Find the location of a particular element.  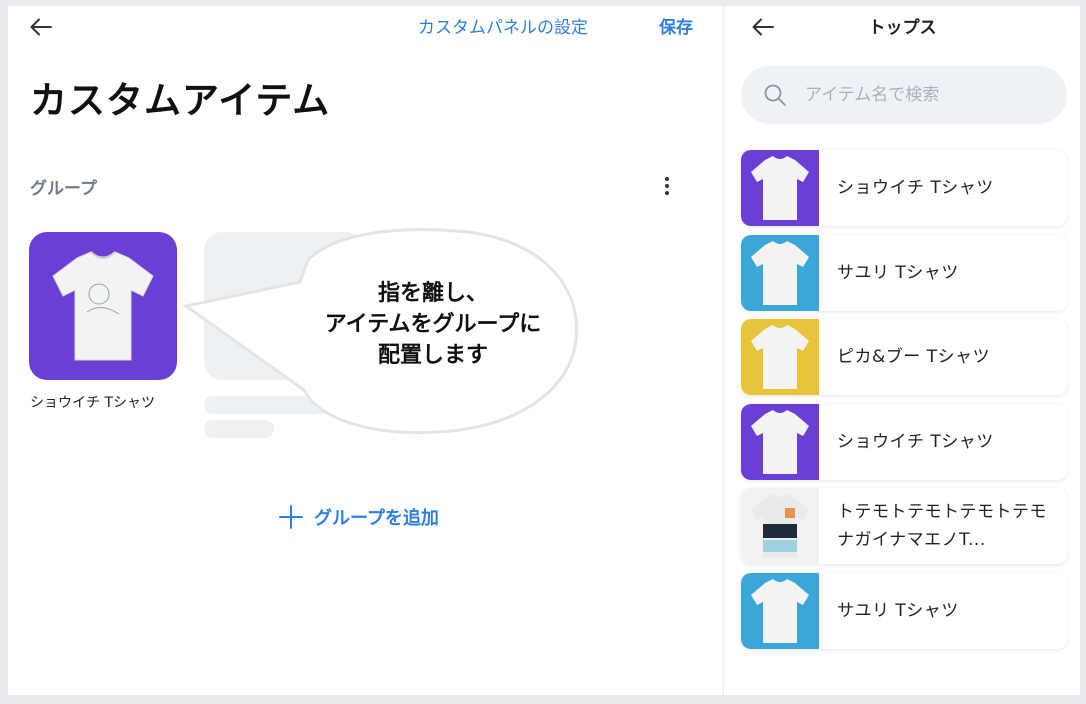

bubble-line-1: 指を離し、 is located at coordinates (432, 293).